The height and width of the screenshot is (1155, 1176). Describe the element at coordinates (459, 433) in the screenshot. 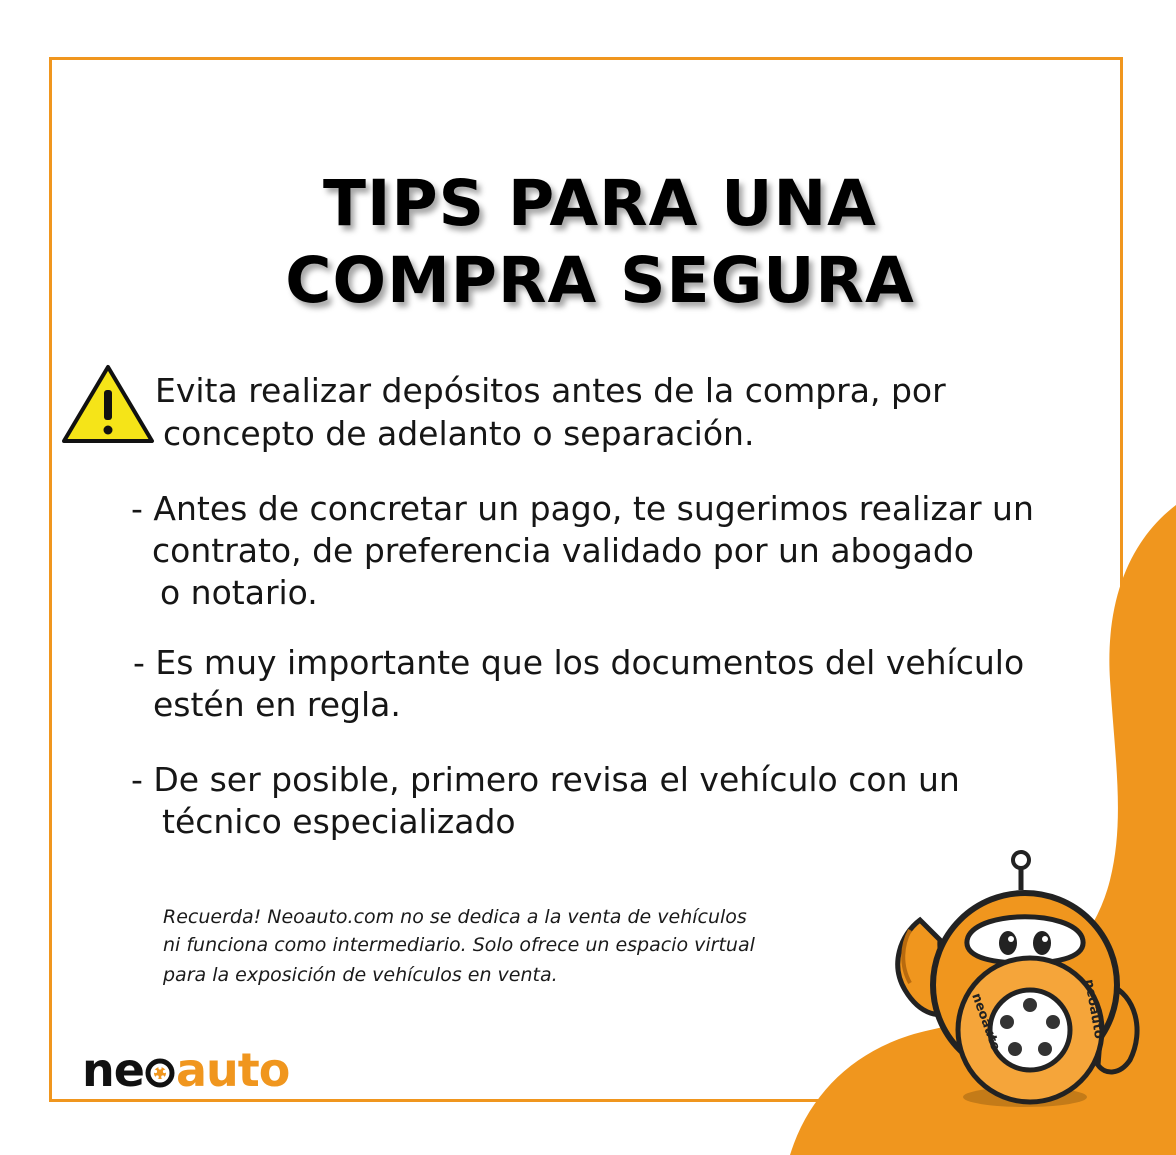

I see `tip-1-line2: concepto de adelanto o separación.` at that location.